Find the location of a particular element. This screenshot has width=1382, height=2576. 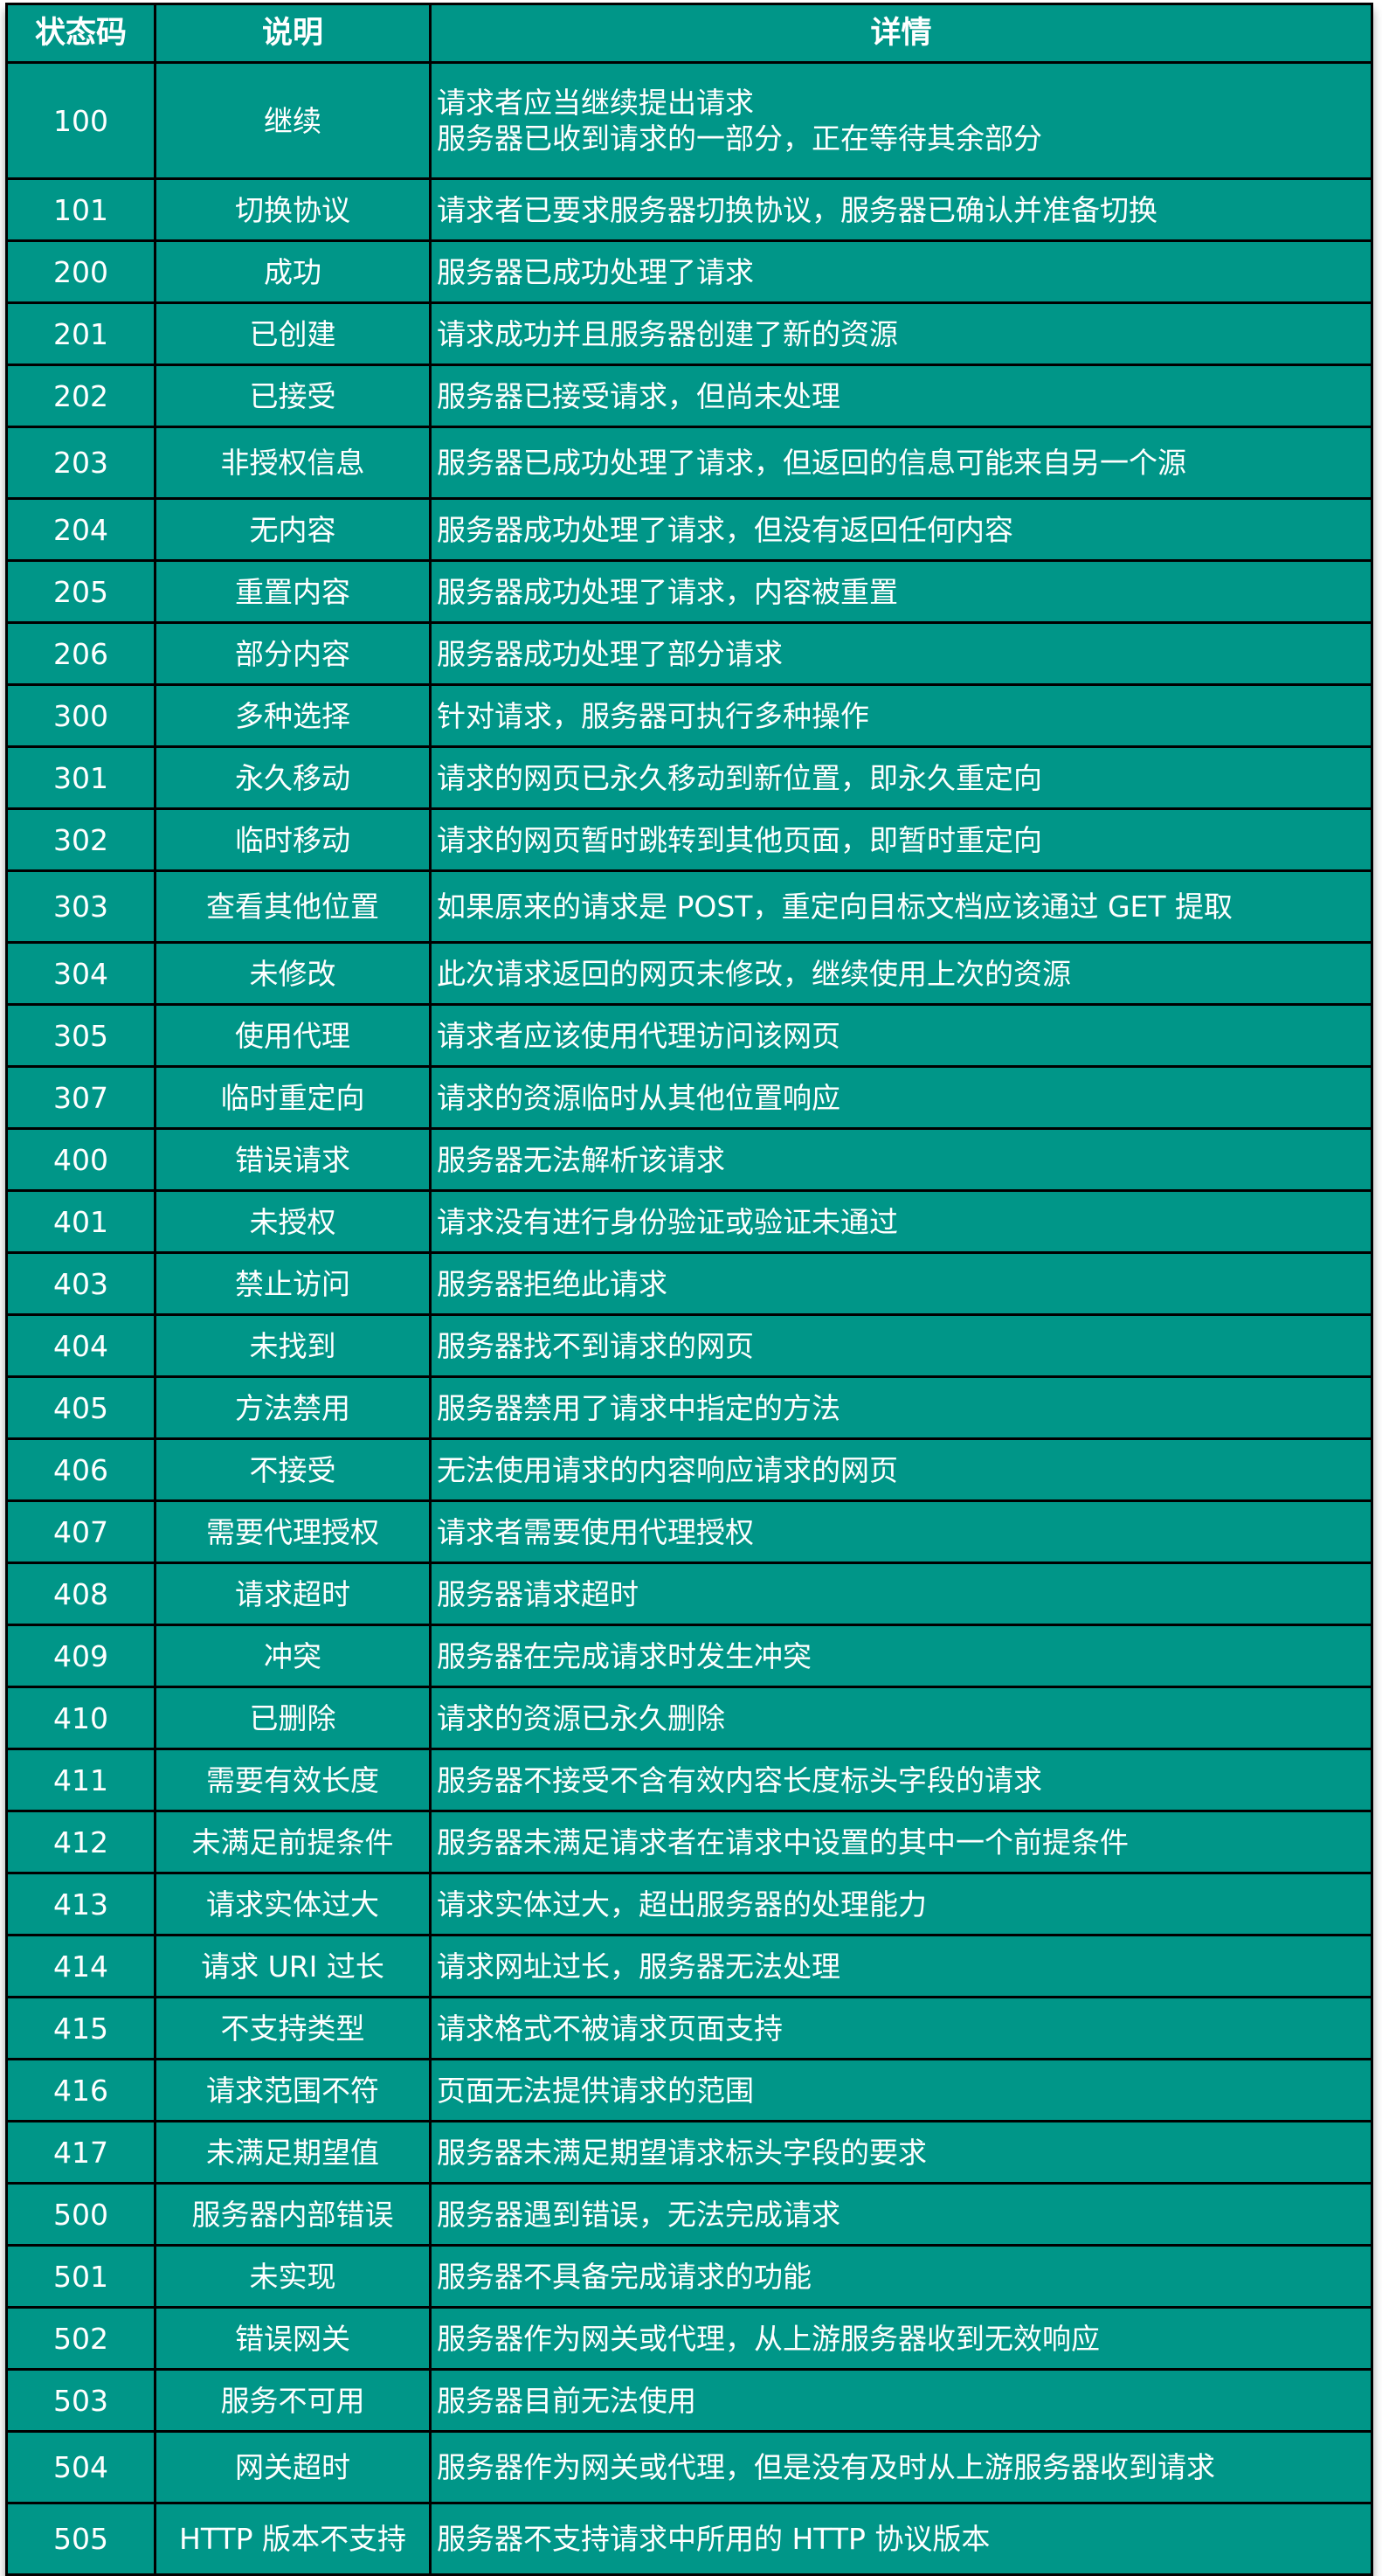

status-detail-cell: 请求者应当继续提出请求 服务器已收到请求的一部分，正在等待其余部分 is located at coordinates (901, 120).